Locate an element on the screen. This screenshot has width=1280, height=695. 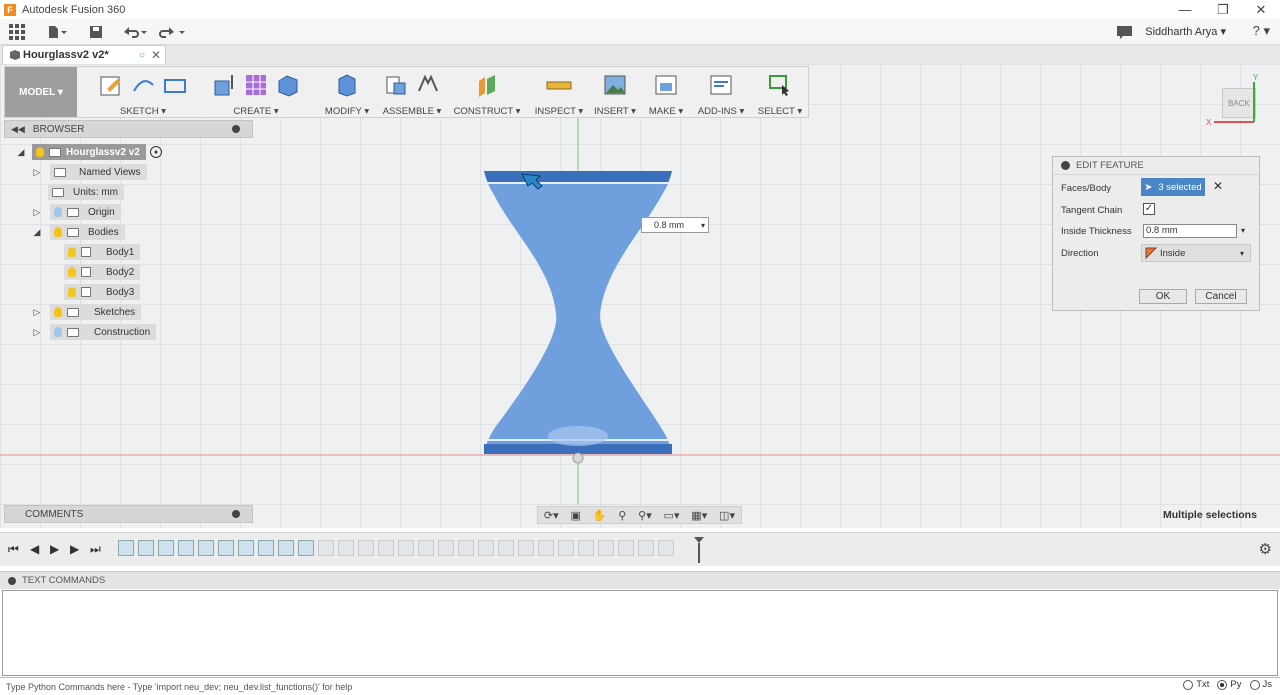
document-tab: Hourglassv2 v2* ○ ✕ is located at coordinates (84, 54).